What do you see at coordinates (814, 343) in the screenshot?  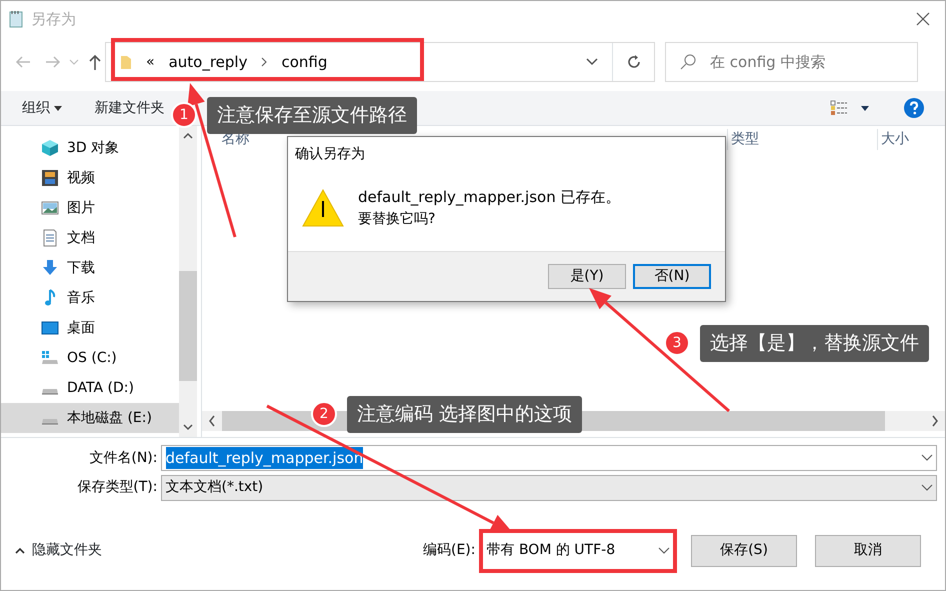 I see `annotation-tooltip: 选择【是】，替换源文件` at bounding box center [814, 343].